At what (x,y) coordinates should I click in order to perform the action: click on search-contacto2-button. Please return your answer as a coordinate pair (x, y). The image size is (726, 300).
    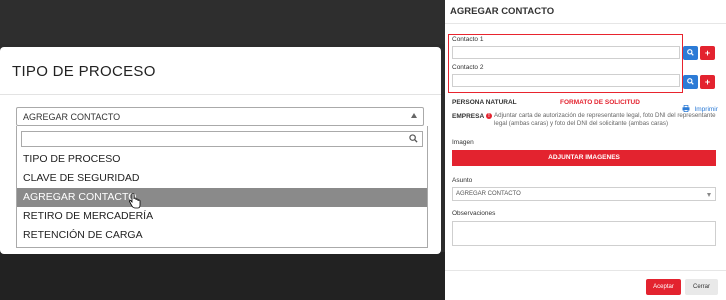
    Looking at the image, I should click on (690, 82).